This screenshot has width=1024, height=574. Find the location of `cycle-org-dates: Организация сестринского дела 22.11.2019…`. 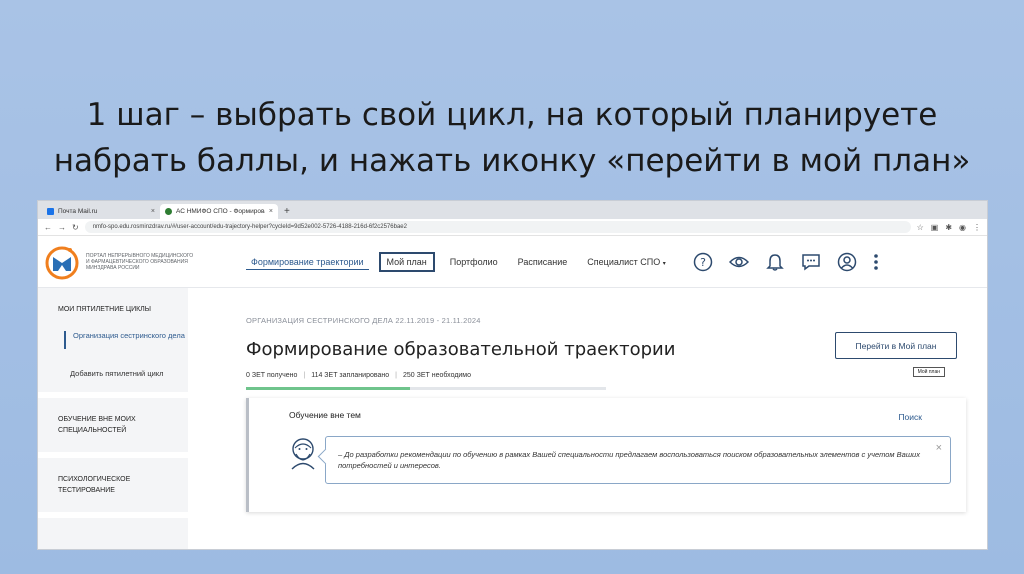

cycle-org-dates: Организация сестринского дела 22.11.2019… is located at coordinates (363, 320).